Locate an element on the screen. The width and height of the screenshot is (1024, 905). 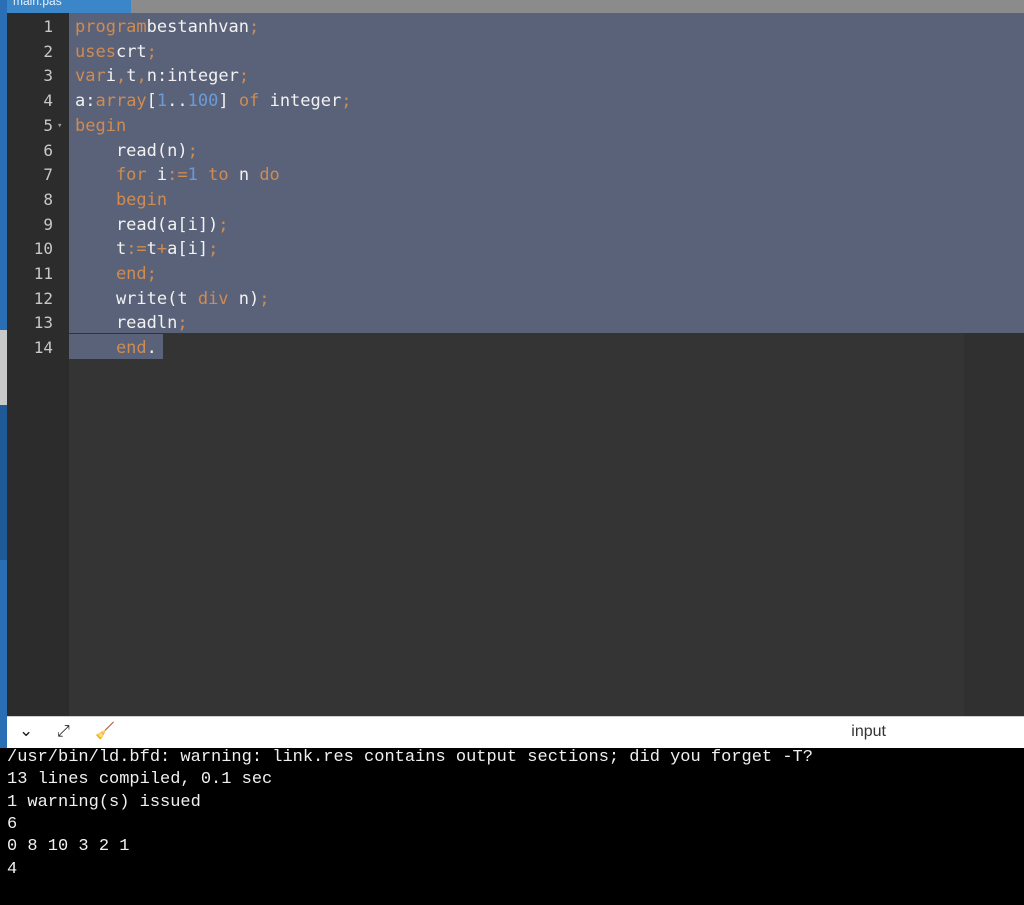
code-token: var is located at coordinates (90, 76).